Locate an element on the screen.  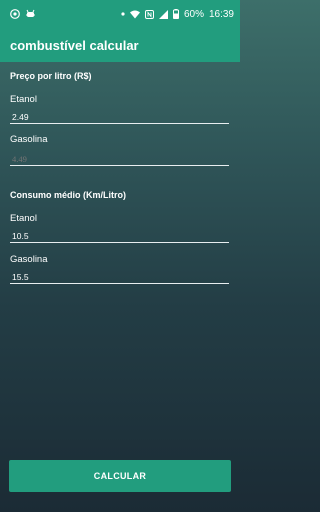
wifi-icon is located at coordinates (134, 14).